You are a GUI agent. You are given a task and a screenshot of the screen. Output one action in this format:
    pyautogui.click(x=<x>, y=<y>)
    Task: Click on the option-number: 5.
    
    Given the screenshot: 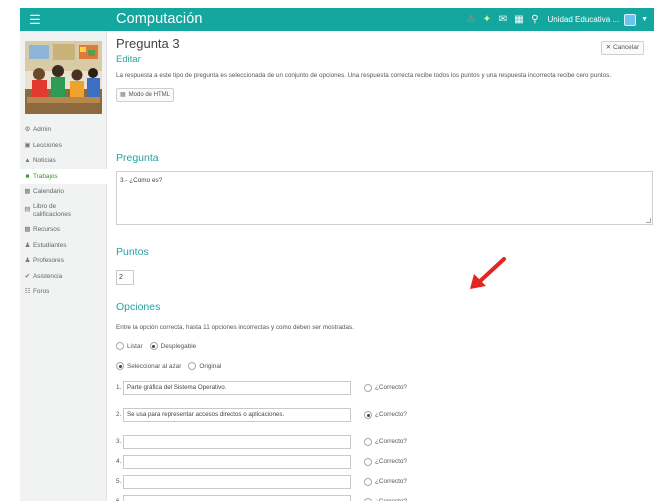 What is the action you would take?
    pyautogui.click(x=119, y=481)
    